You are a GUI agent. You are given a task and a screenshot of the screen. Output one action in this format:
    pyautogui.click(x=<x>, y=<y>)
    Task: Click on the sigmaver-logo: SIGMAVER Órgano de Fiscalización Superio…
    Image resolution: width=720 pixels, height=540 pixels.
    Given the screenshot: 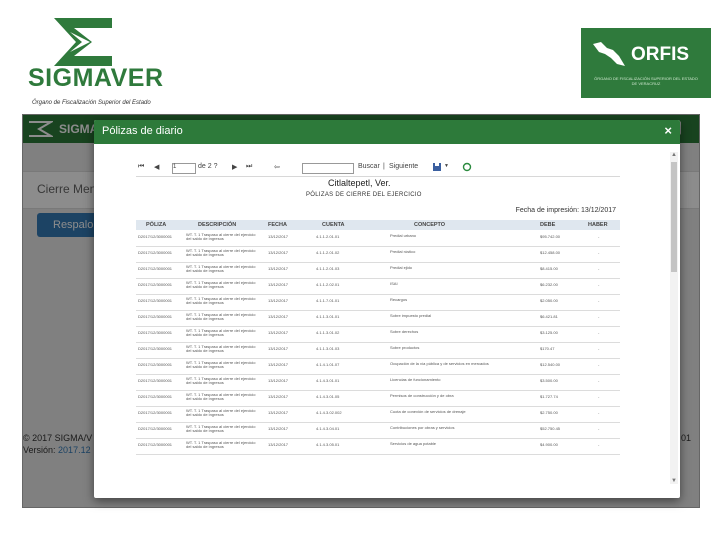 What is the action you would take?
    pyautogui.click(x=102, y=59)
    